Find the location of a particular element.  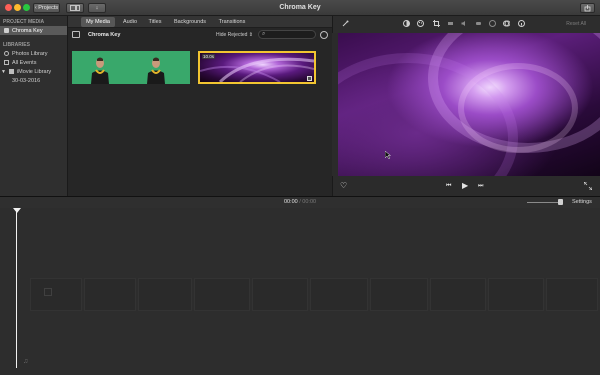

reset-all-button: Reset All is located at coordinates (576, 24).